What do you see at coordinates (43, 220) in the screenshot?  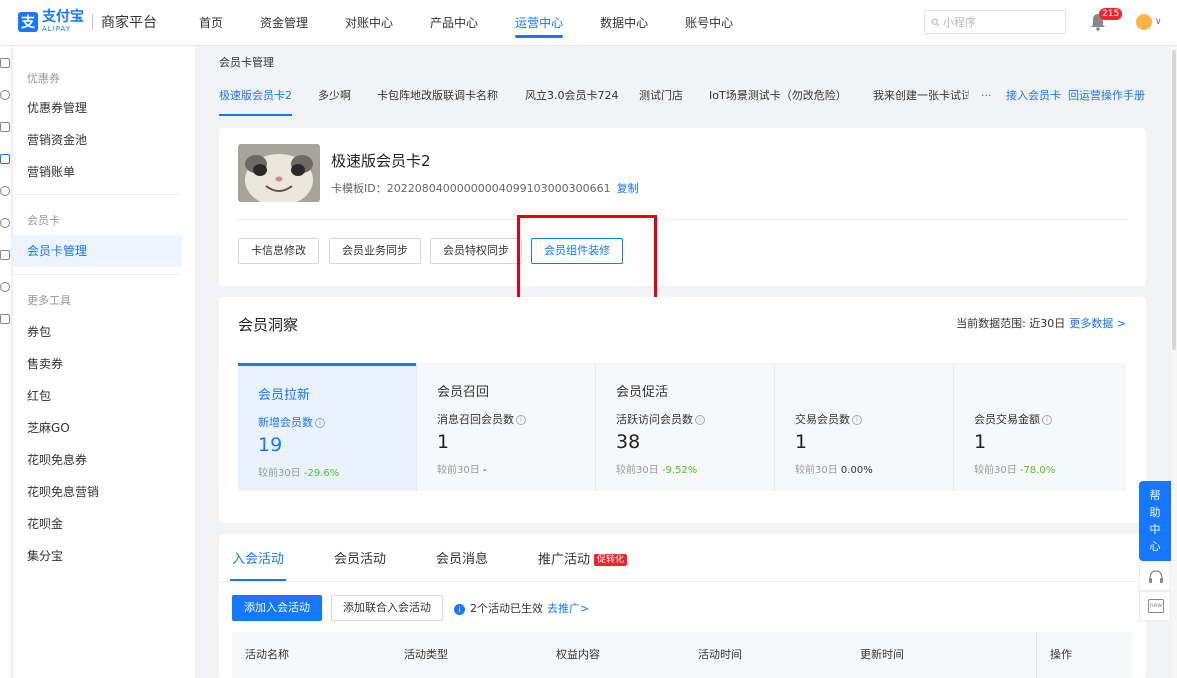 I see `sidebar-group-member-card: 会员卡` at bounding box center [43, 220].